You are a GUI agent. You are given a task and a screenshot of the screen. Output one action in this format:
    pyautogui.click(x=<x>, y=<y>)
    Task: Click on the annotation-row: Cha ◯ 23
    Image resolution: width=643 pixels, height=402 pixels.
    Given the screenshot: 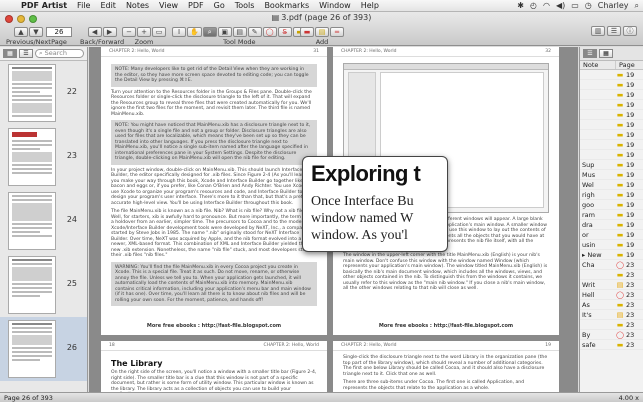 What is the action you would take?
    pyautogui.click(x=611, y=265)
    